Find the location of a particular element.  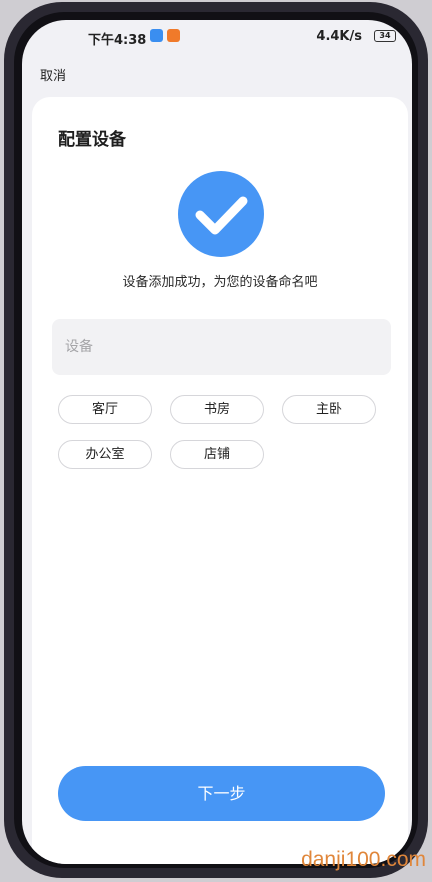

suggestion-chip-study: 书房 is located at coordinates (217, 409).